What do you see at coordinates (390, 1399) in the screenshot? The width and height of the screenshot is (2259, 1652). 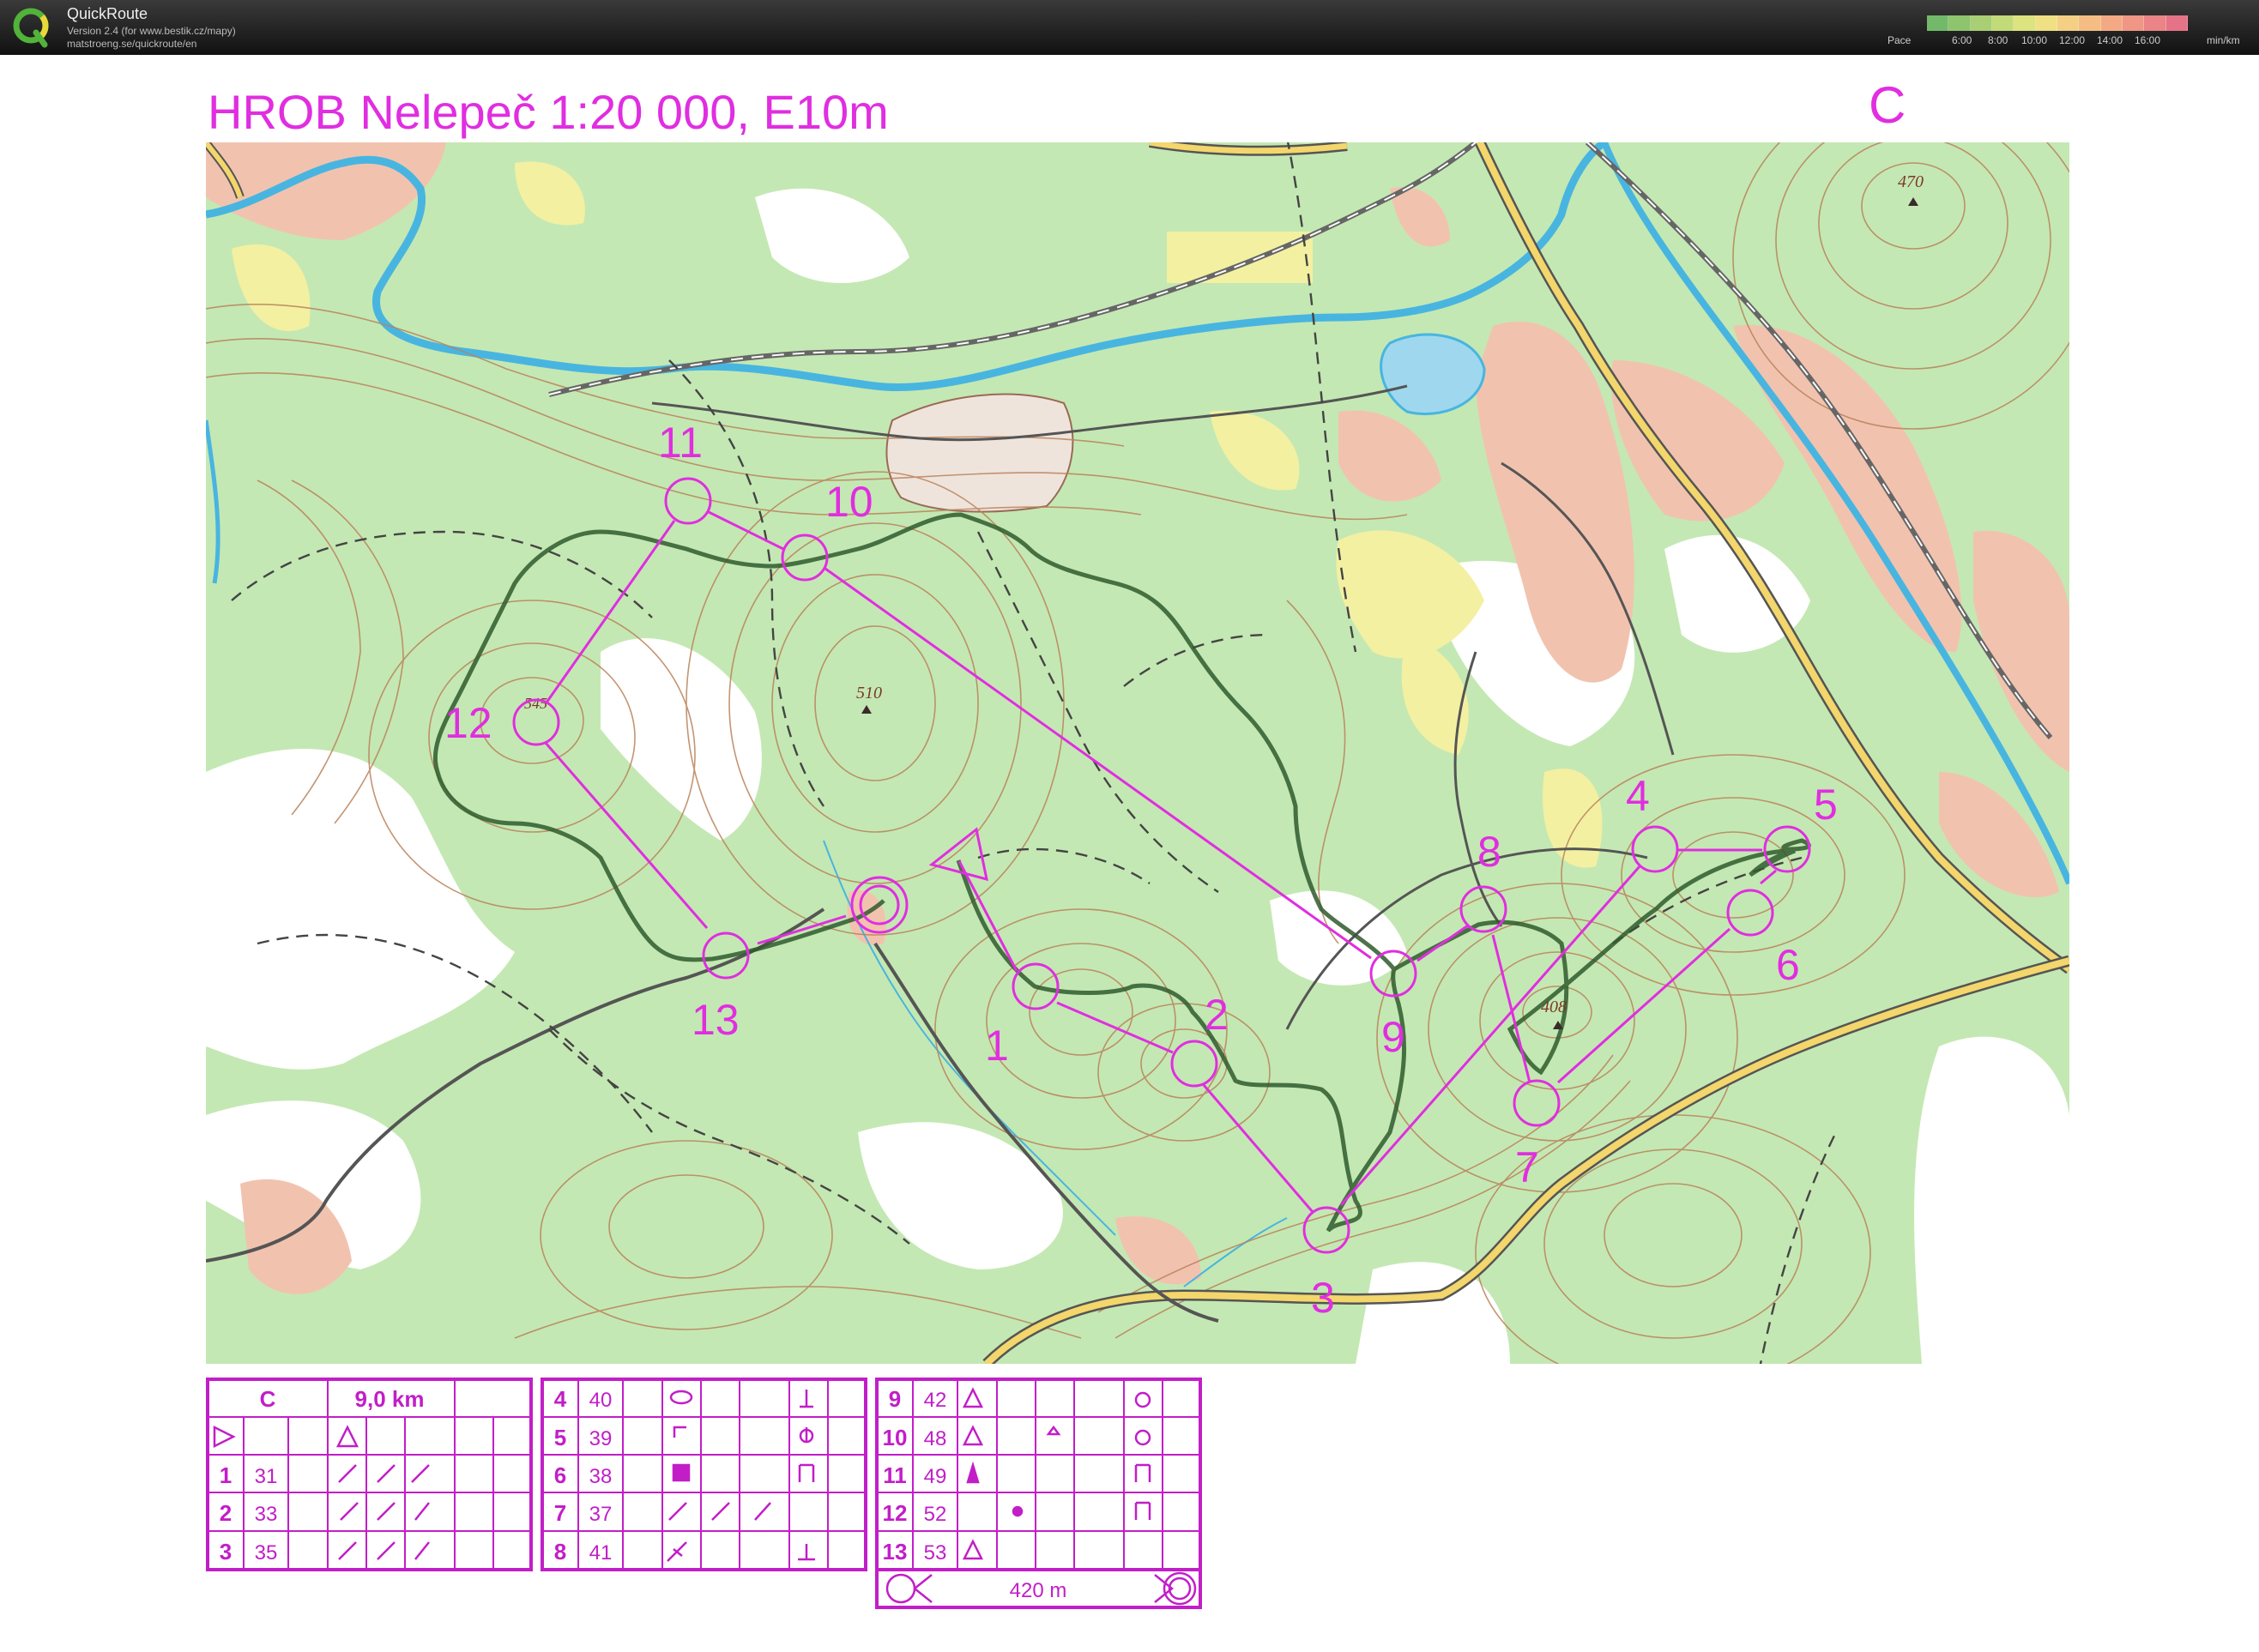 I see `sheet-length: 9,0 km` at bounding box center [390, 1399].